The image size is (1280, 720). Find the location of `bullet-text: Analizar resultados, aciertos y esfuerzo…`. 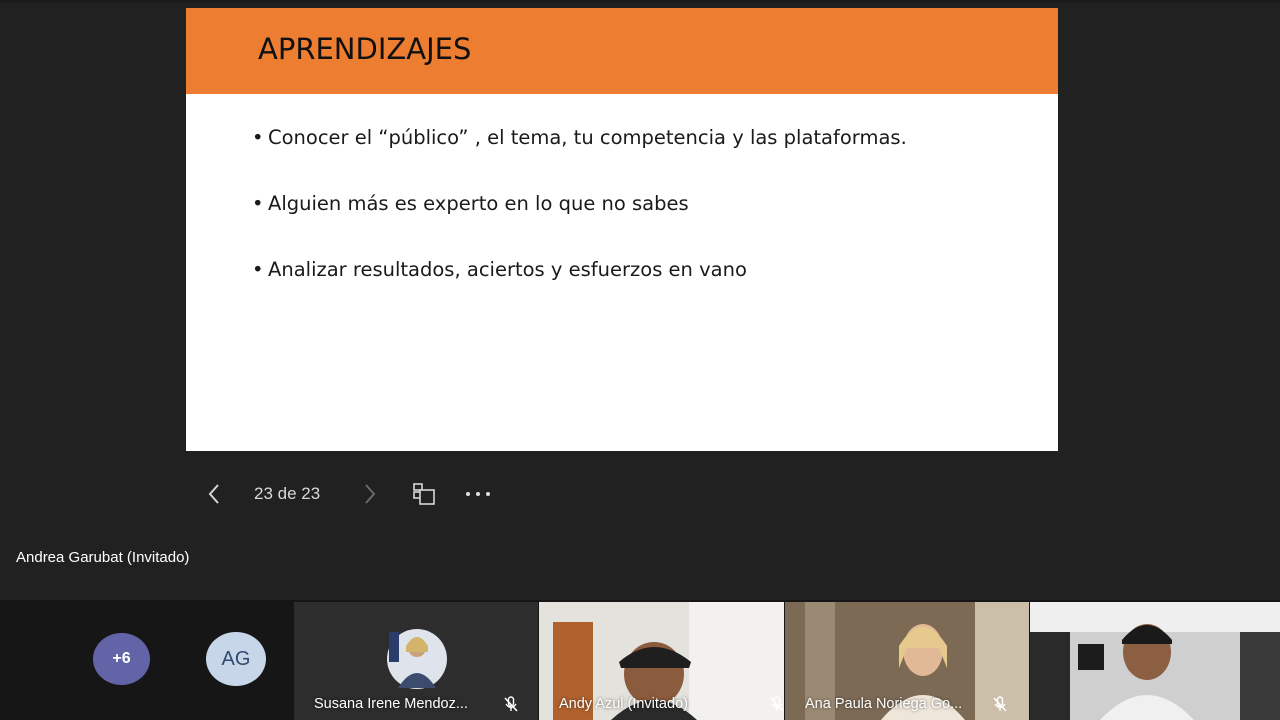

bullet-text: Analizar resultados, aciertos y esfuerzo… is located at coordinates (507, 269).